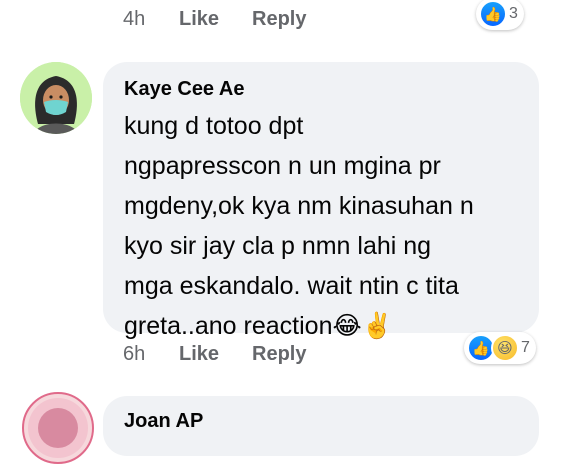 The image size is (561, 464). I want to click on comment-author: Joan AP, so click(163, 421).